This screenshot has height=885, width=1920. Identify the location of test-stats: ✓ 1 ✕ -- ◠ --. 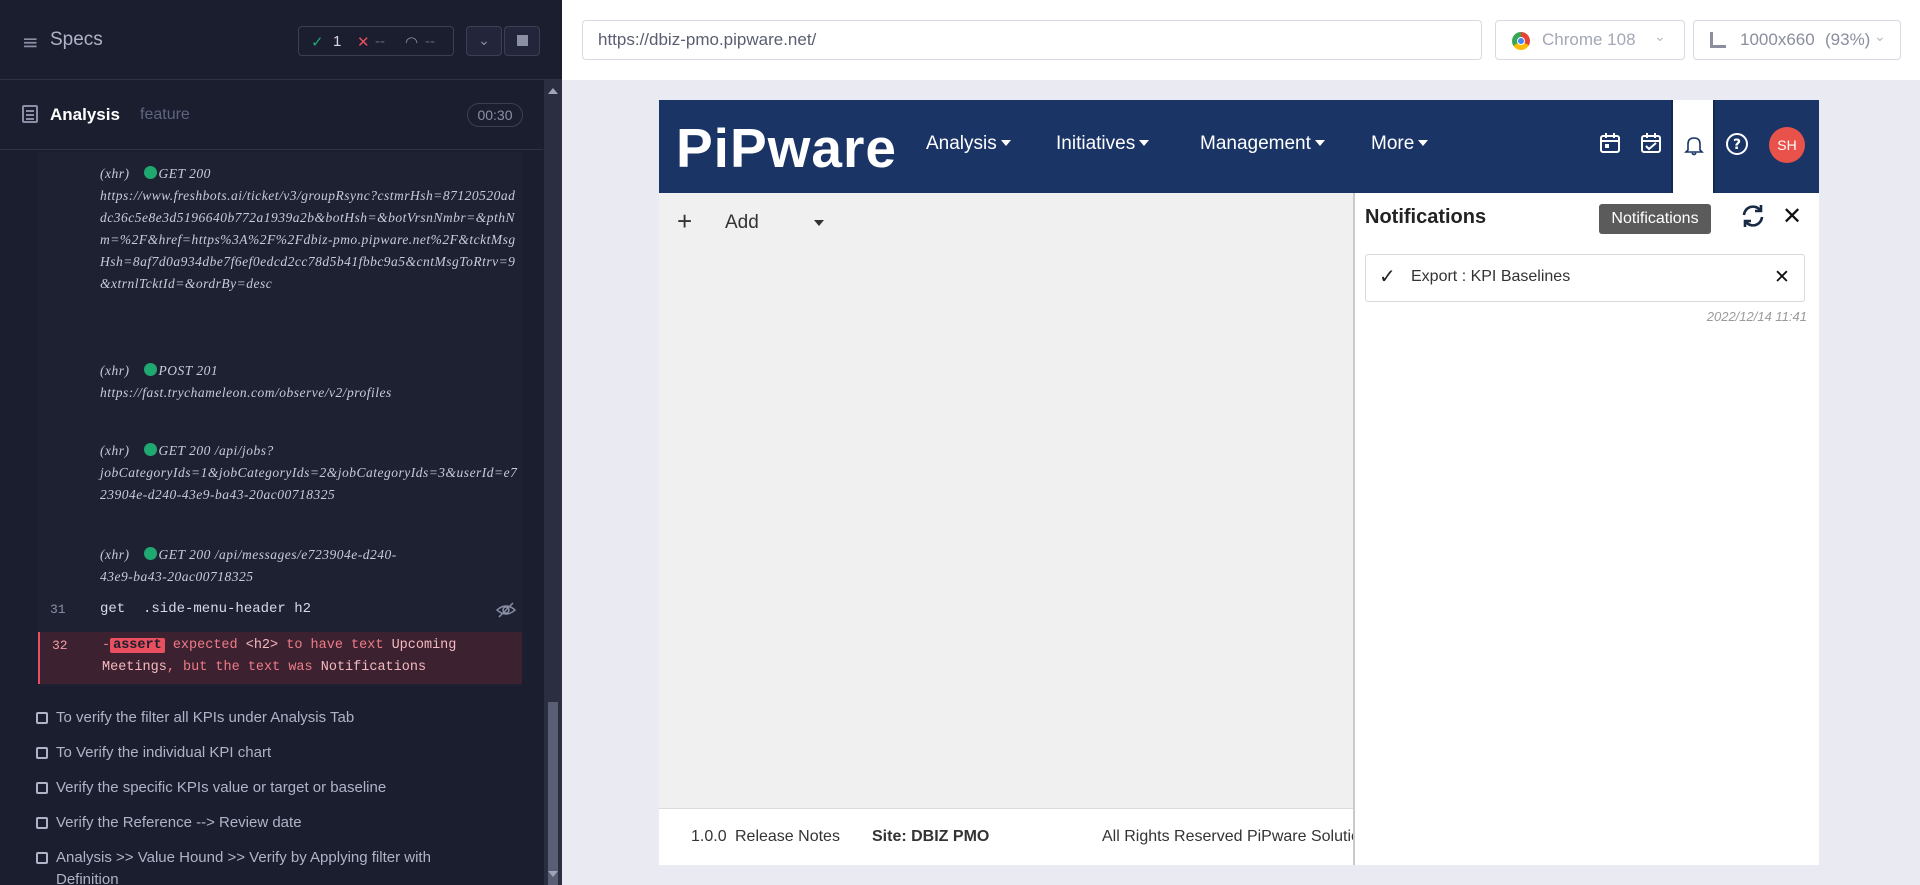
(376, 41).